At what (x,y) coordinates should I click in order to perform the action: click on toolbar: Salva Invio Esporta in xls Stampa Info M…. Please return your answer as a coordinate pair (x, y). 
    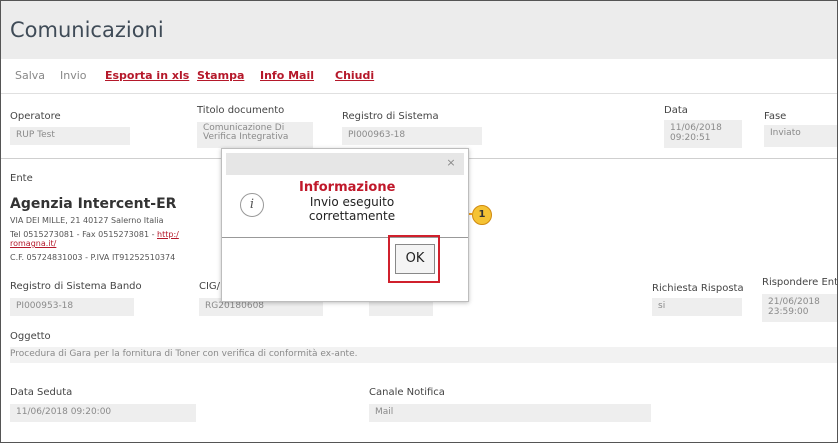
    Looking at the image, I should click on (419, 76).